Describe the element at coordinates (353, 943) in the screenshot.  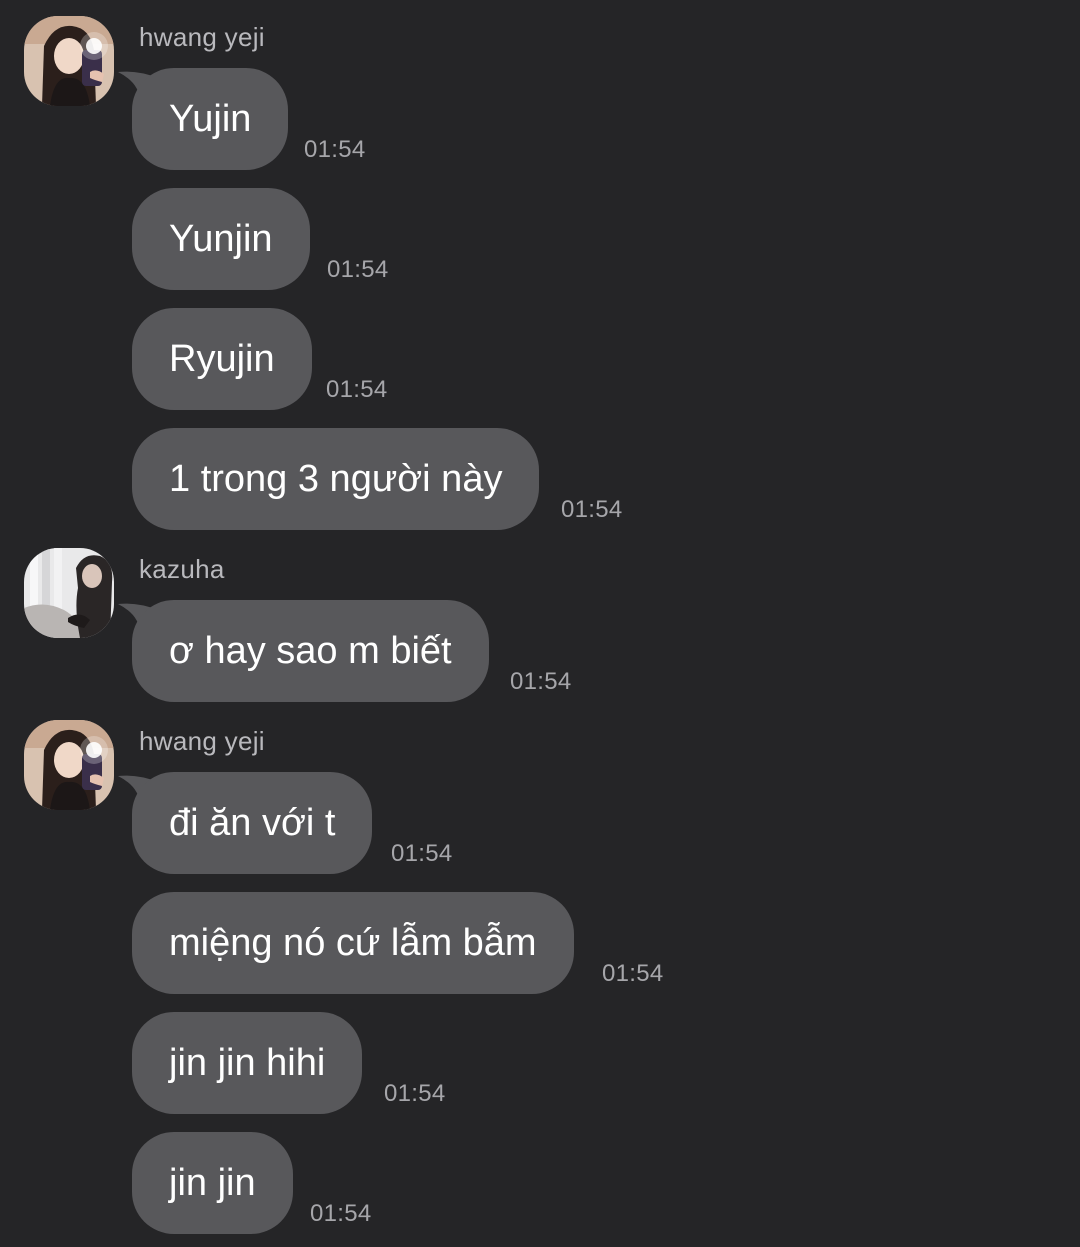
I see `message-bubble: miệng nó cứ lẫm bẫm` at that location.